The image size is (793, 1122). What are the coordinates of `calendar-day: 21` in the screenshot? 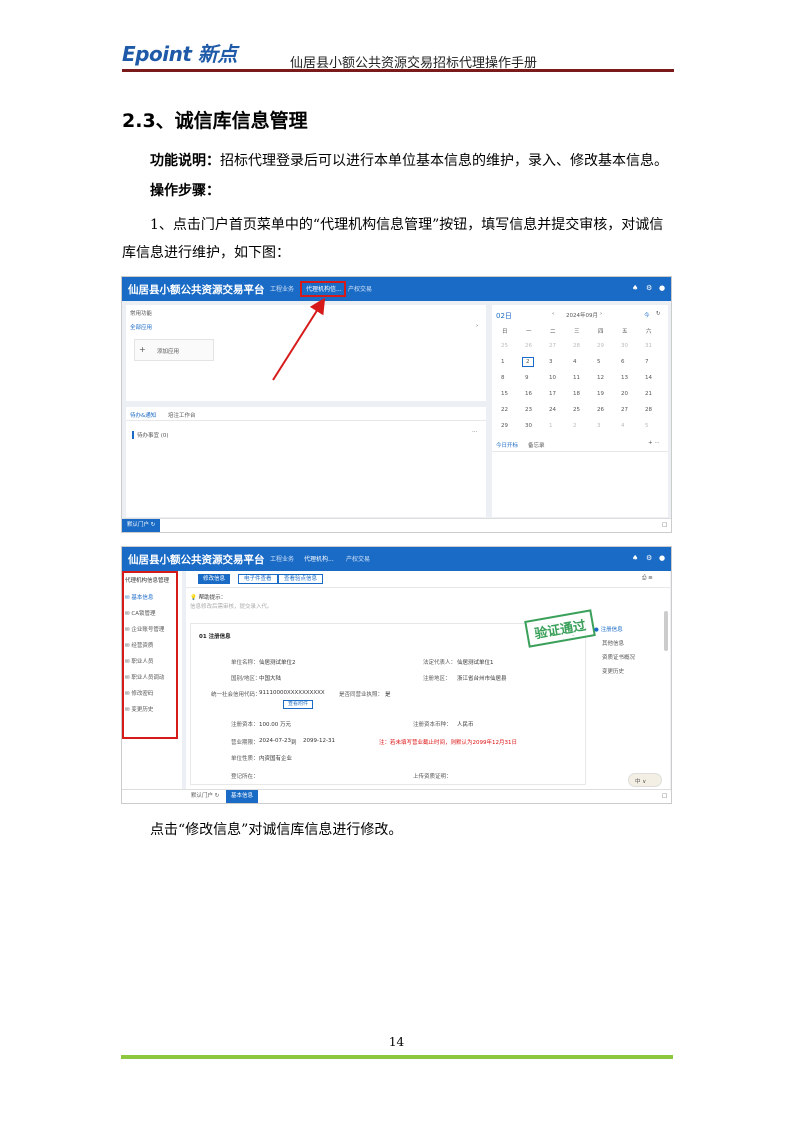 It's located at (648, 394).